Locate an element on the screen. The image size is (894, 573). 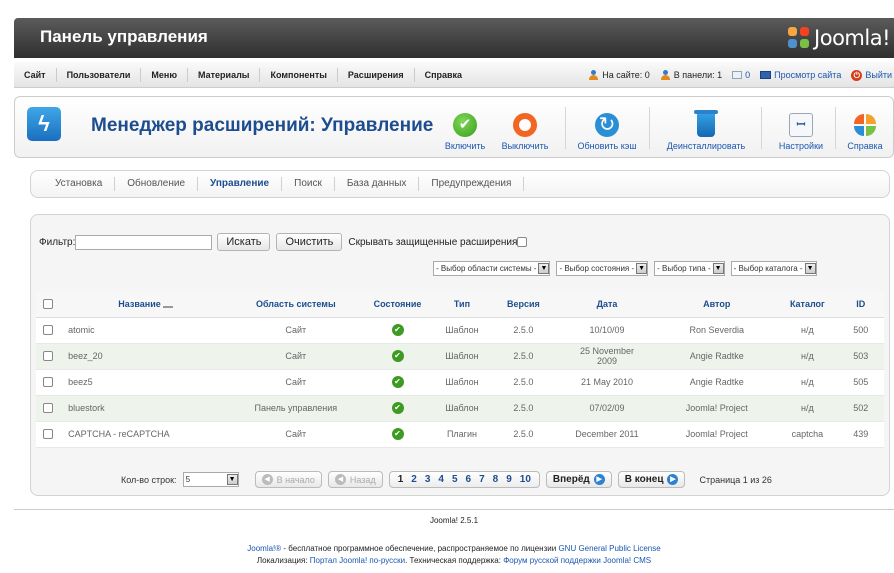
hide-protected-label: Скрывать защищенные расширения is located at coordinates (433, 242).